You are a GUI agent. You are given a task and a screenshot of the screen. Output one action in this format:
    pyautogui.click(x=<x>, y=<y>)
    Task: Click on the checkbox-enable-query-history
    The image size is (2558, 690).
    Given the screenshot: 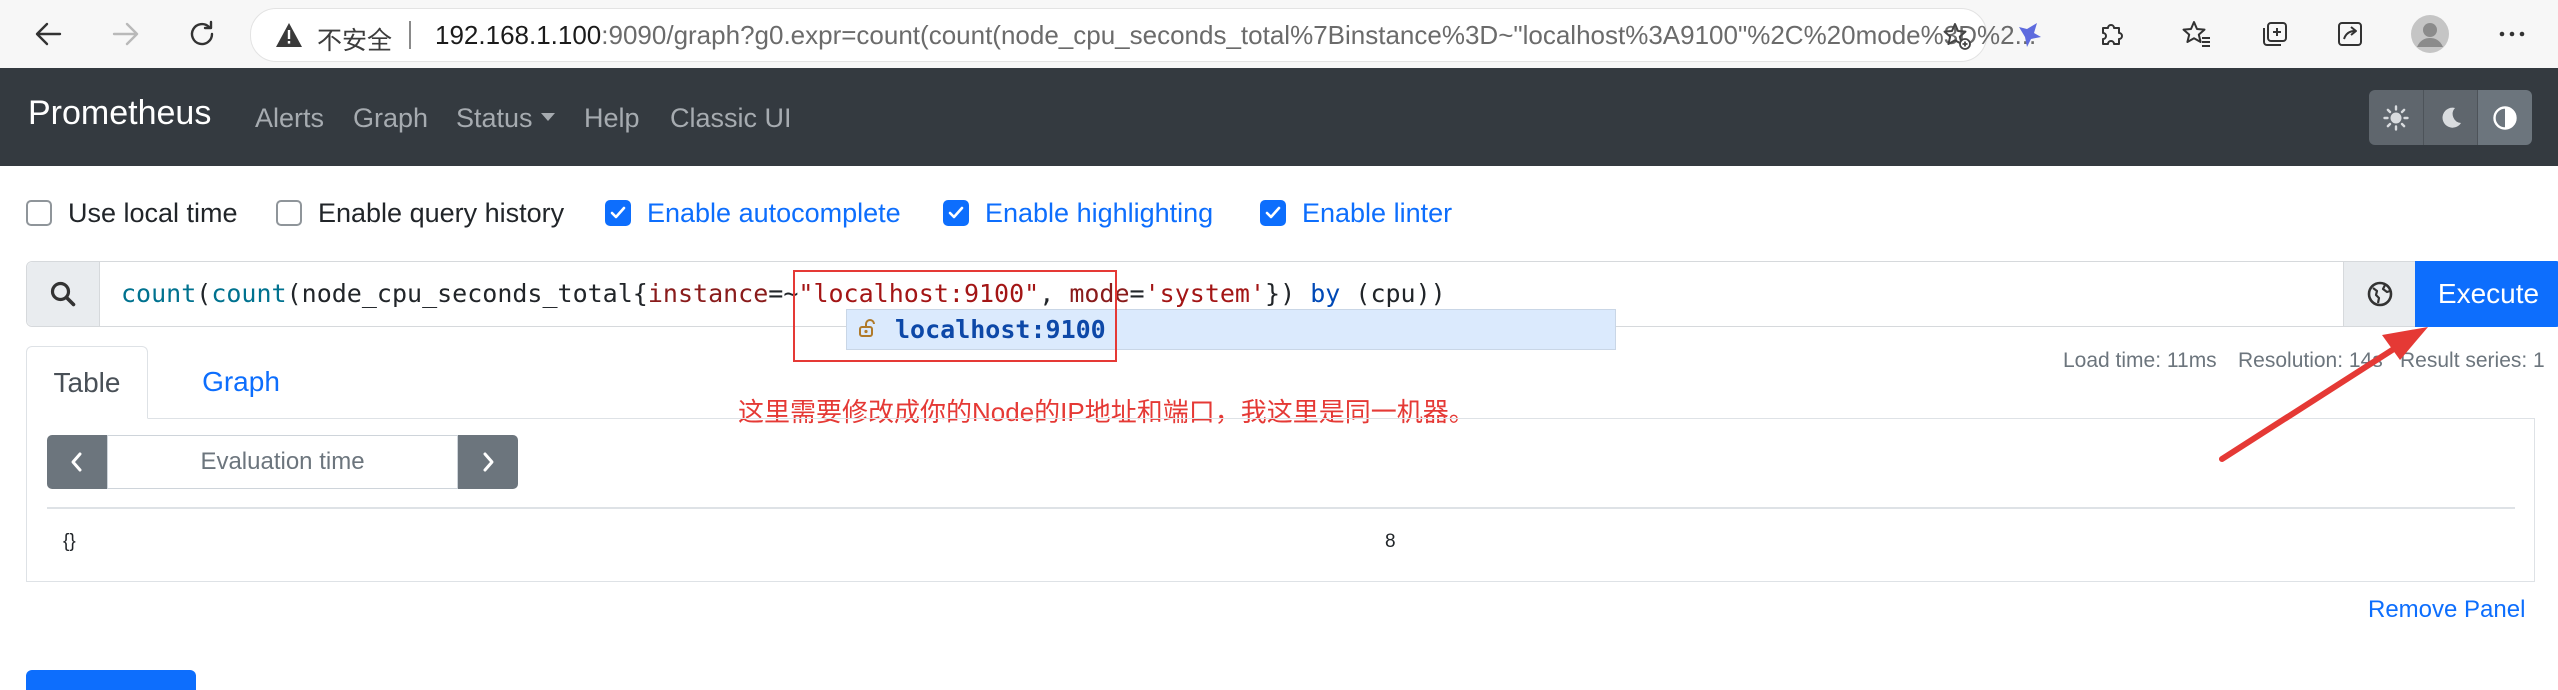 What is the action you would take?
    pyautogui.click(x=289, y=213)
    